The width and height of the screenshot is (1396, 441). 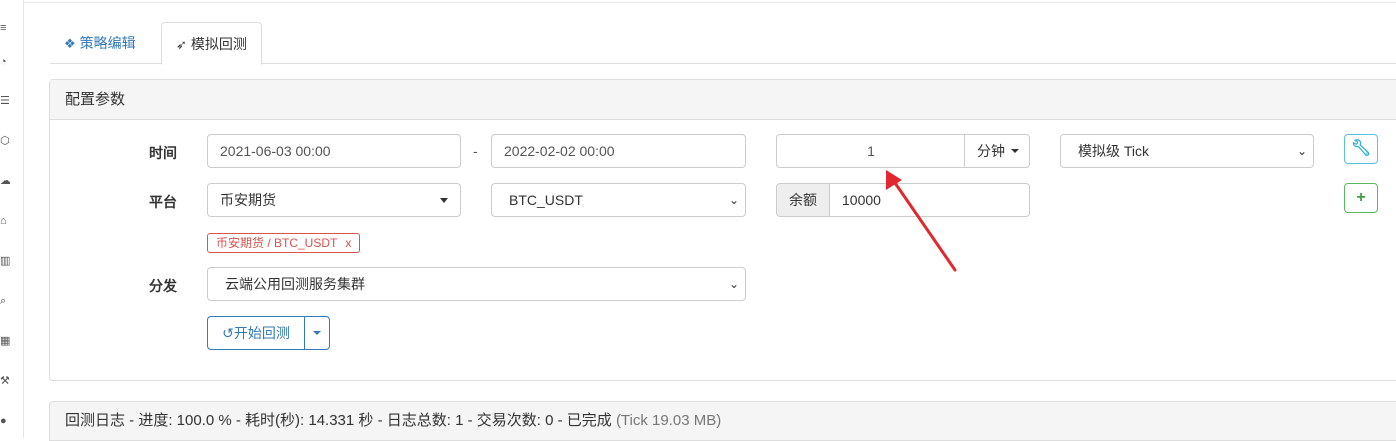 I want to click on close-icon: x, so click(x=348, y=243).